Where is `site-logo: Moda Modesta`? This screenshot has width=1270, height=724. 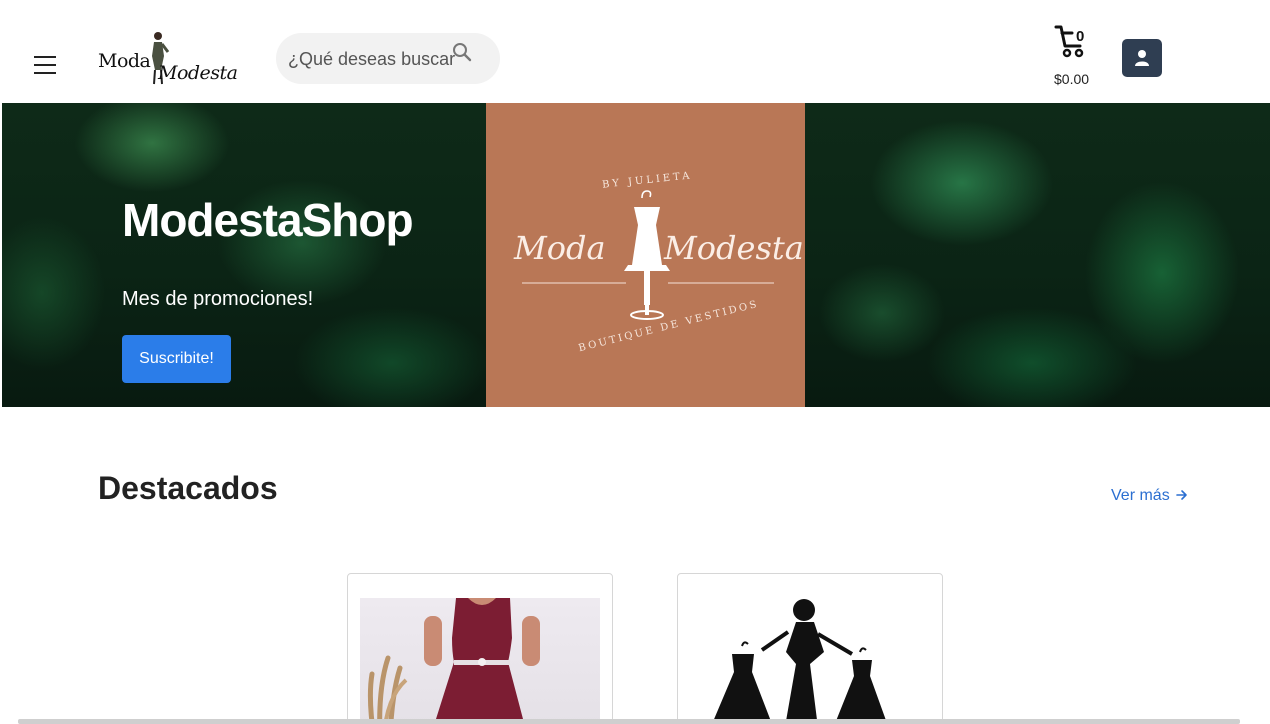
site-logo: Moda Modesta is located at coordinates (173, 58).